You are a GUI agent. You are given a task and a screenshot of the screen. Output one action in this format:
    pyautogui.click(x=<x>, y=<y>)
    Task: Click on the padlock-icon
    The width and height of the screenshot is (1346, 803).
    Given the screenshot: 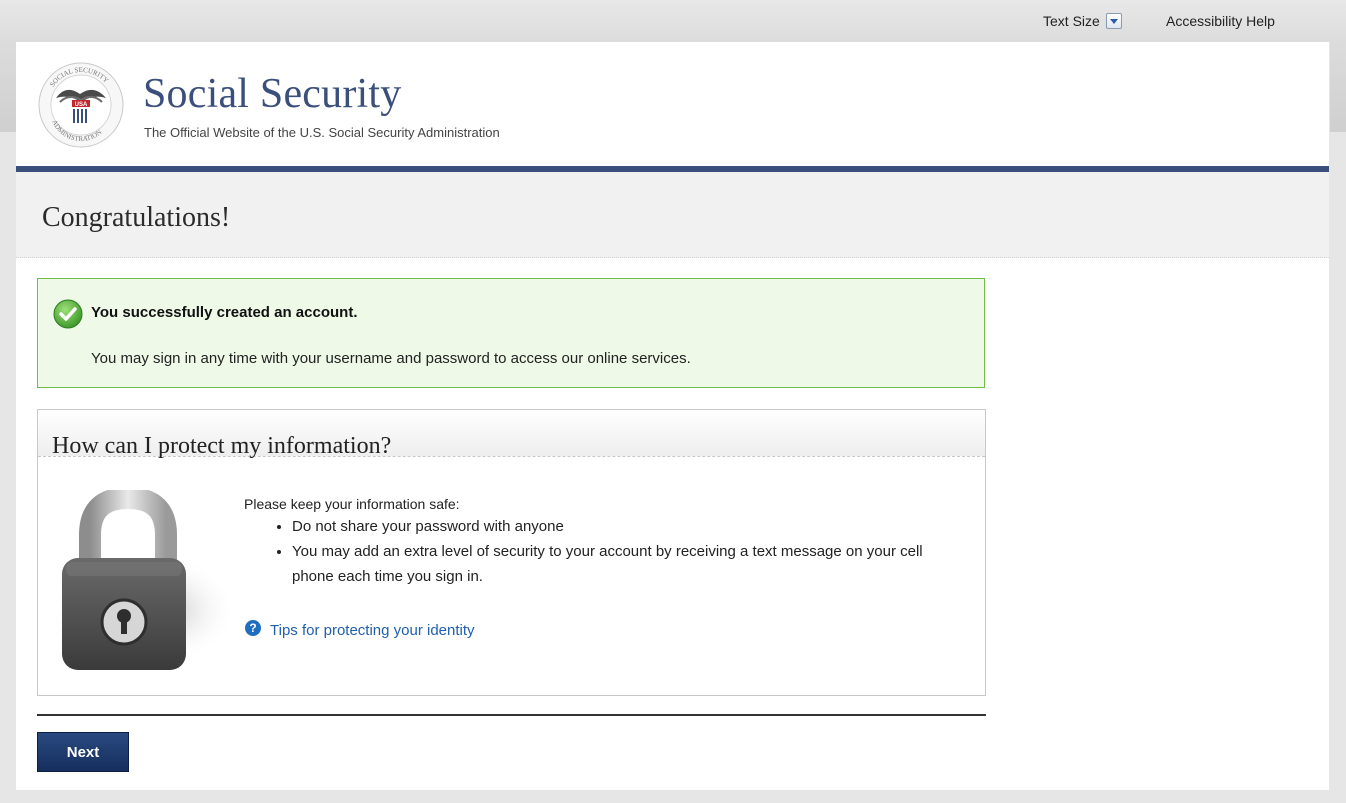 What is the action you would take?
    pyautogui.click(x=143, y=585)
    